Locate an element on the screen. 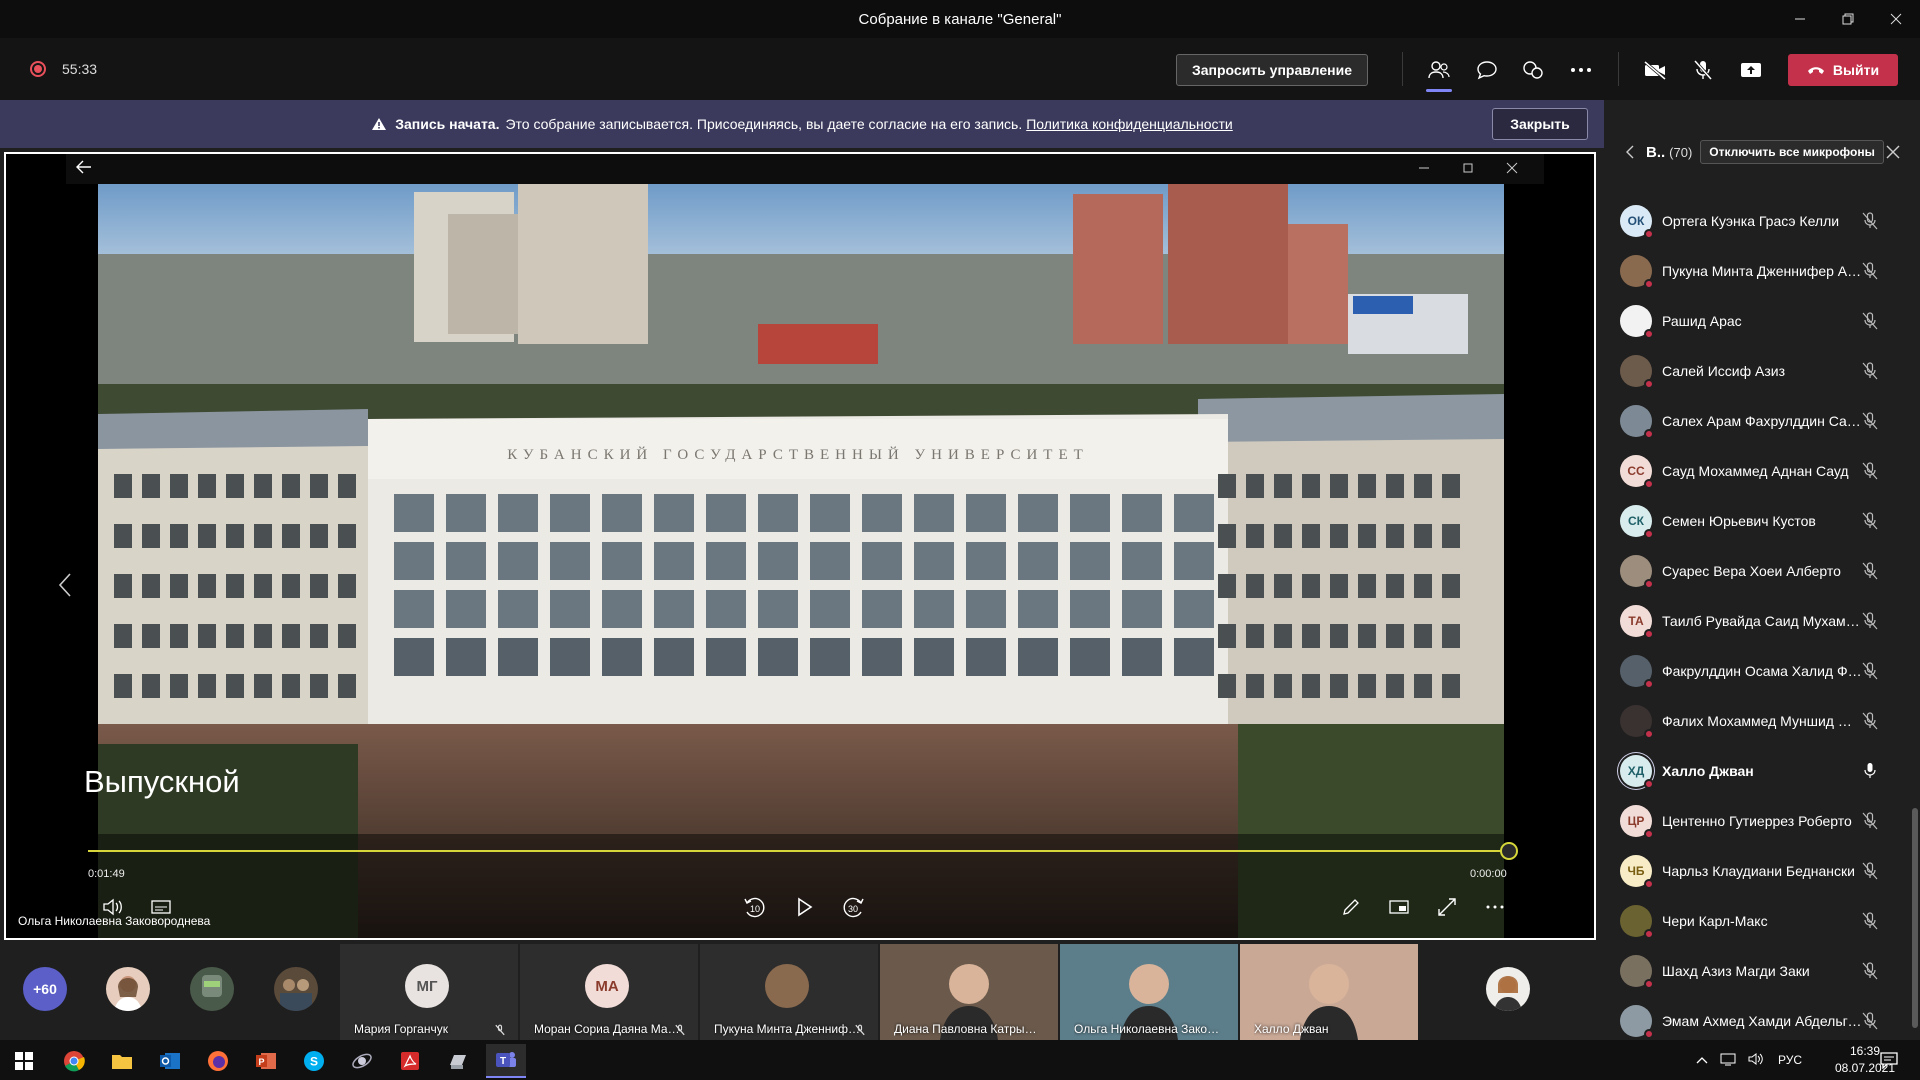 Image resolution: width=1920 pixels, height=1080 pixels. back-arrow-icon is located at coordinates (84, 169).